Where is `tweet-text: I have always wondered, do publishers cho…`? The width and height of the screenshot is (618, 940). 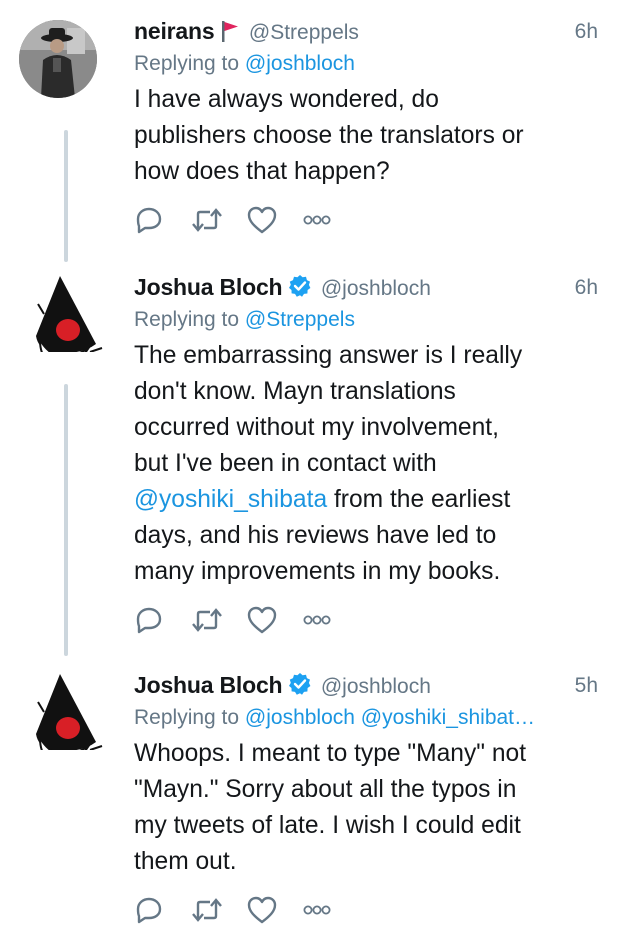 tweet-text: I have always wondered, do publishers cho… is located at coordinates (366, 136).